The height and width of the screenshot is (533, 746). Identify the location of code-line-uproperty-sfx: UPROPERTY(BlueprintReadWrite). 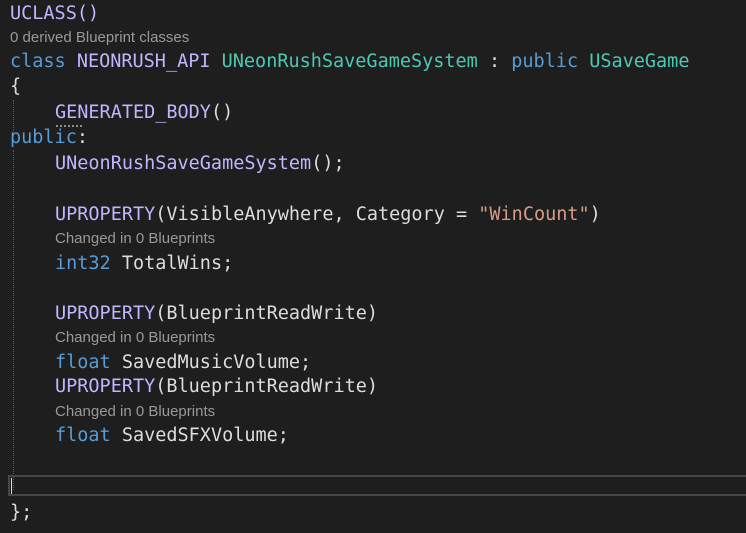
(216, 387).